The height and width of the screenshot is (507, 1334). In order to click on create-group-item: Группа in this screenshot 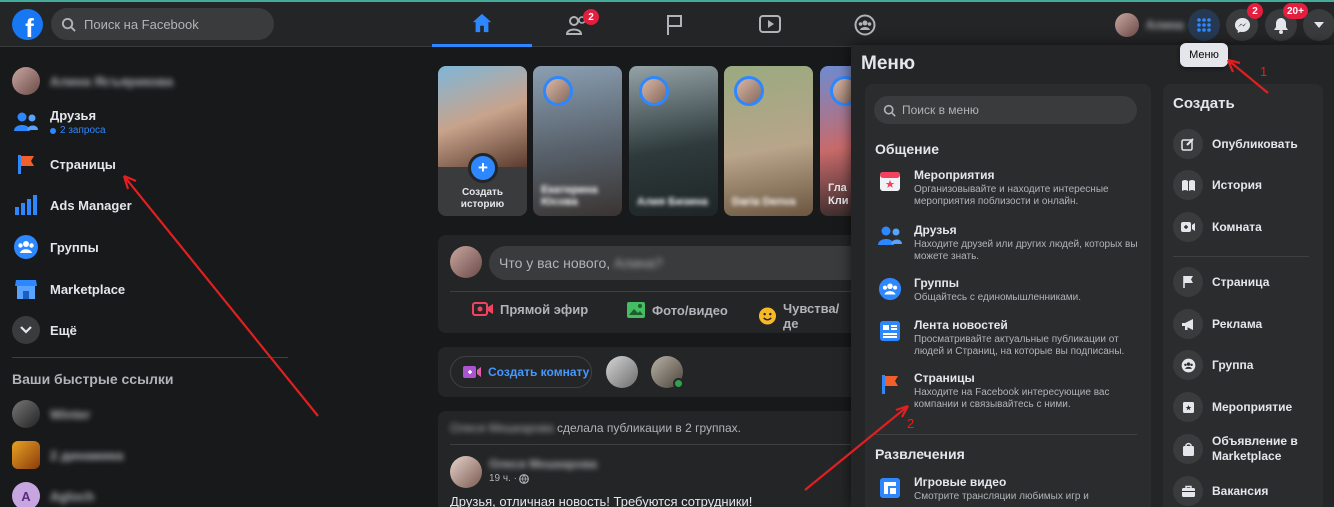, I will do `click(1213, 365)`.